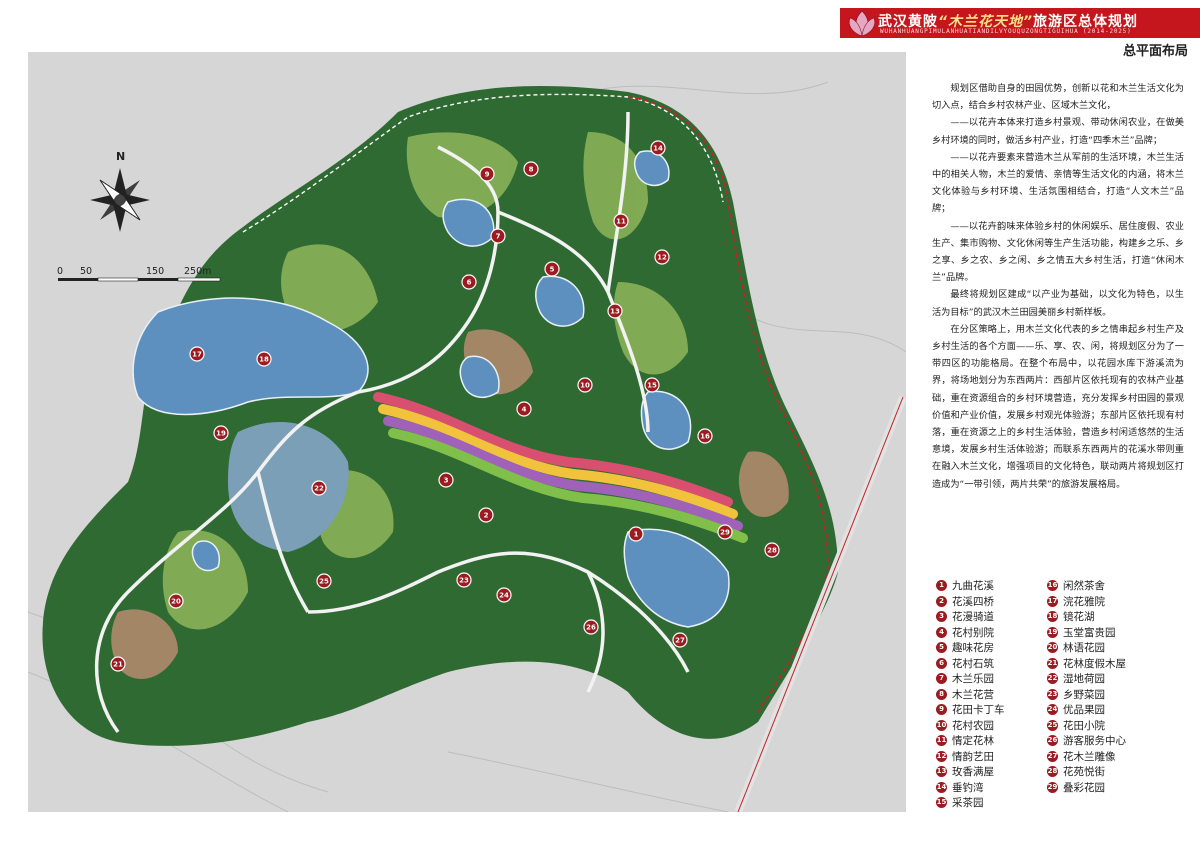 The height and width of the screenshot is (849, 1200). Describe the element at coordinates (1084, 648) in the screenshot. I see `legend-label: 林语花园` at that location.